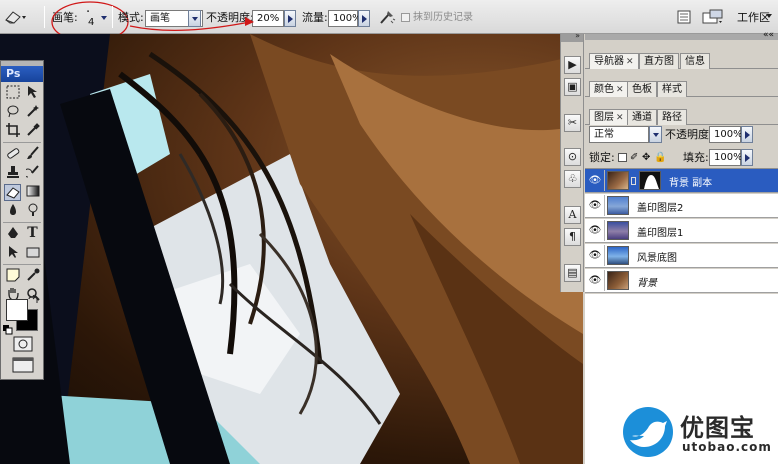 This screenshot has width=778, height=464. I want to click on tab-swatches: 色板, so click(642, 89).